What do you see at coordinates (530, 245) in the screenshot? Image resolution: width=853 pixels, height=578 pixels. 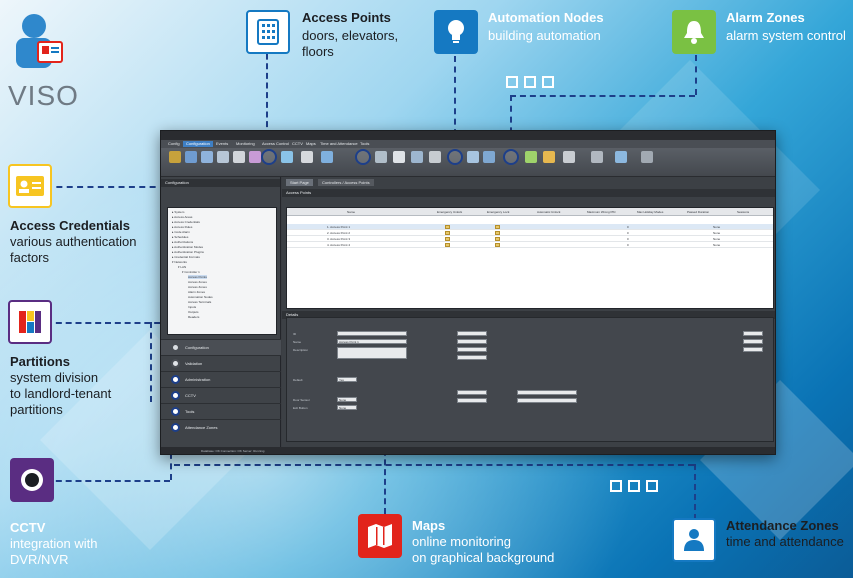 I see `table-row: 4. Access Point 4 0 None` at bounding box center [530, 245].